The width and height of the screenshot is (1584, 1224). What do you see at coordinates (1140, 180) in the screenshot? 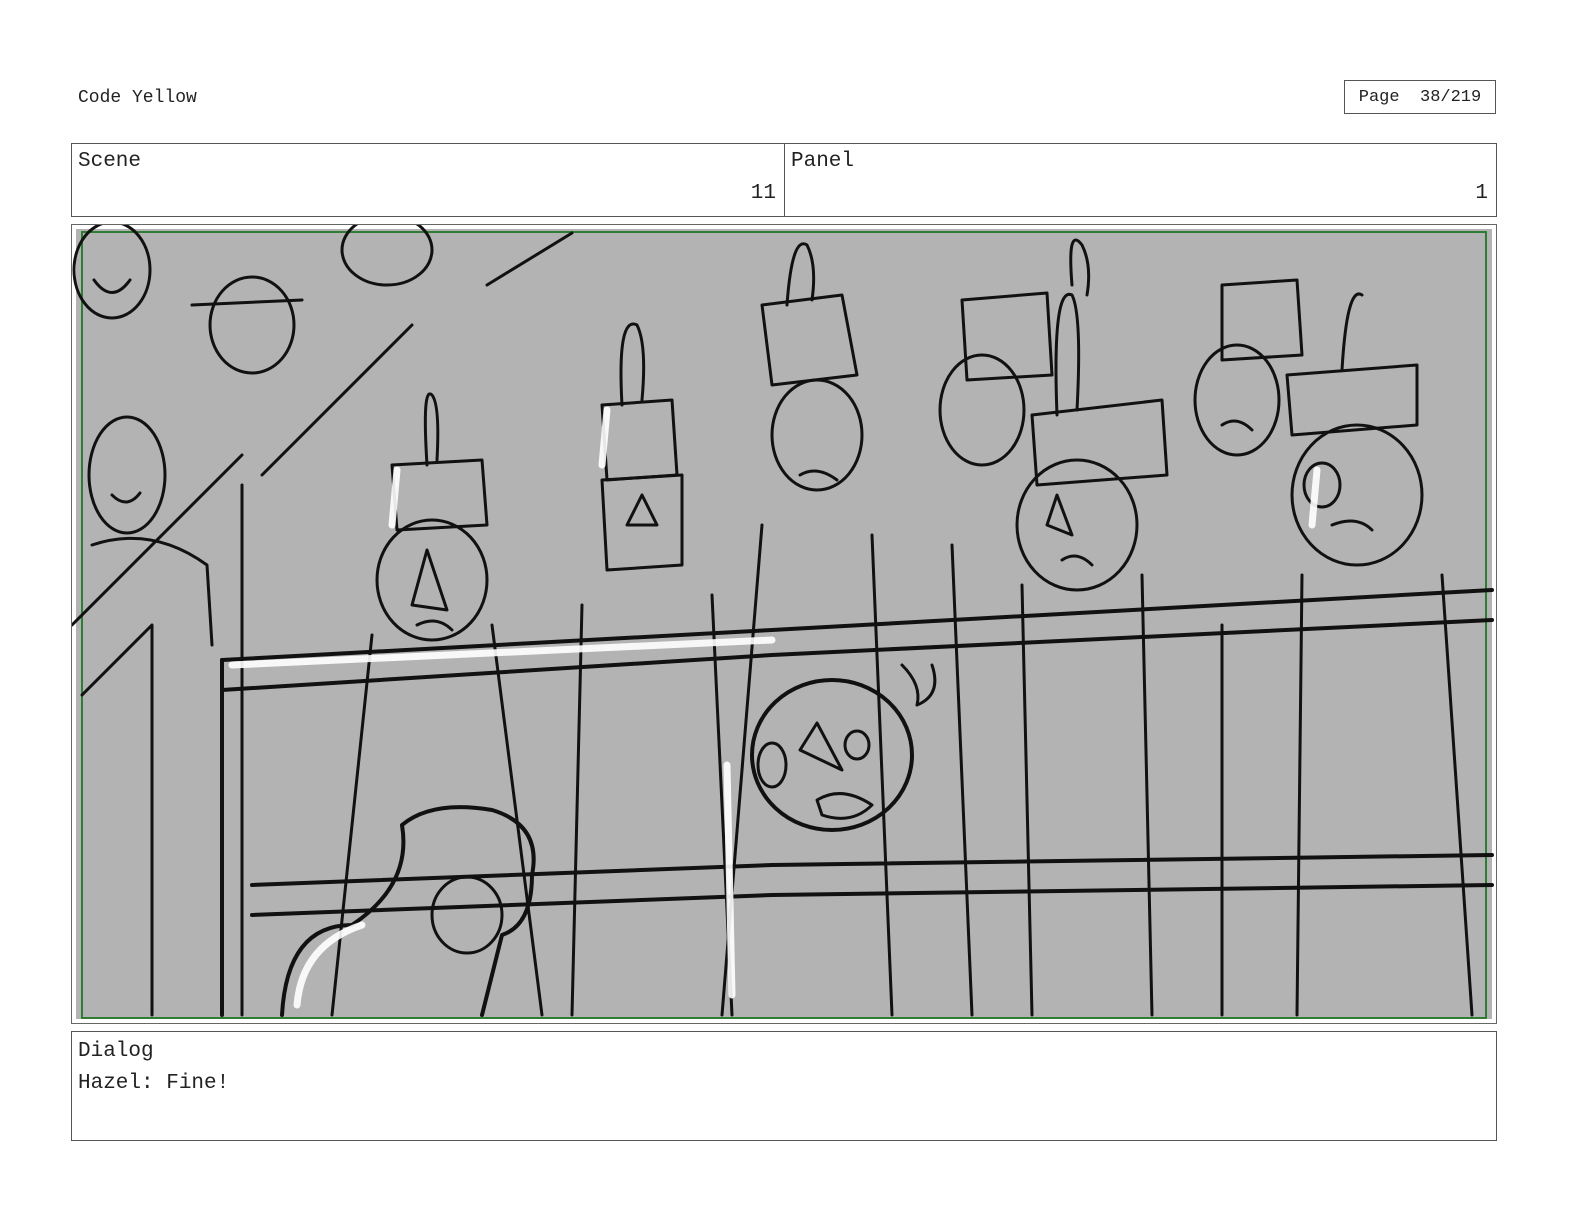
I see `panel-cell: Panel 1` at bounding box center [1140, 180].